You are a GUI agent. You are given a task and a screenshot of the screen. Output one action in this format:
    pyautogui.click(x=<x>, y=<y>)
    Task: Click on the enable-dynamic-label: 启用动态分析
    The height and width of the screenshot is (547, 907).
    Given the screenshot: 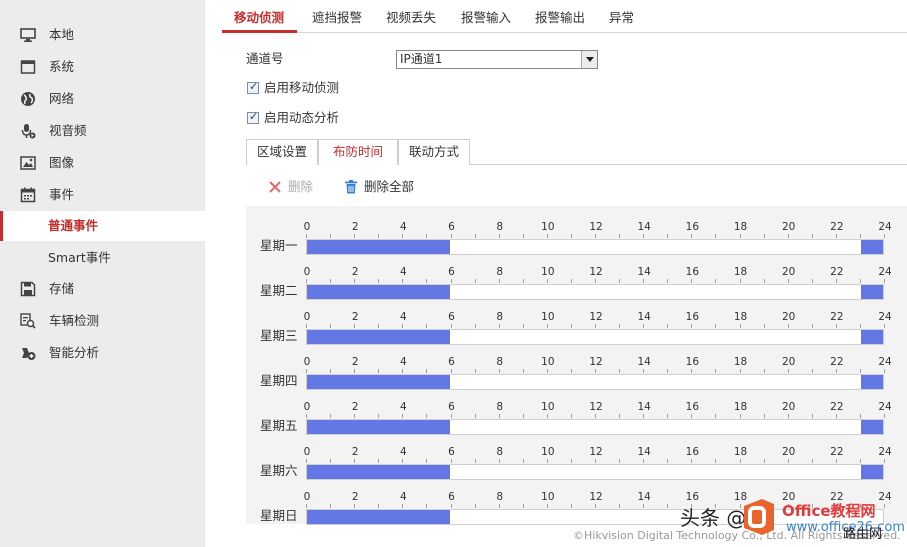 What is the action you would take?
    pyautogui.click(x=302, y=117)
    